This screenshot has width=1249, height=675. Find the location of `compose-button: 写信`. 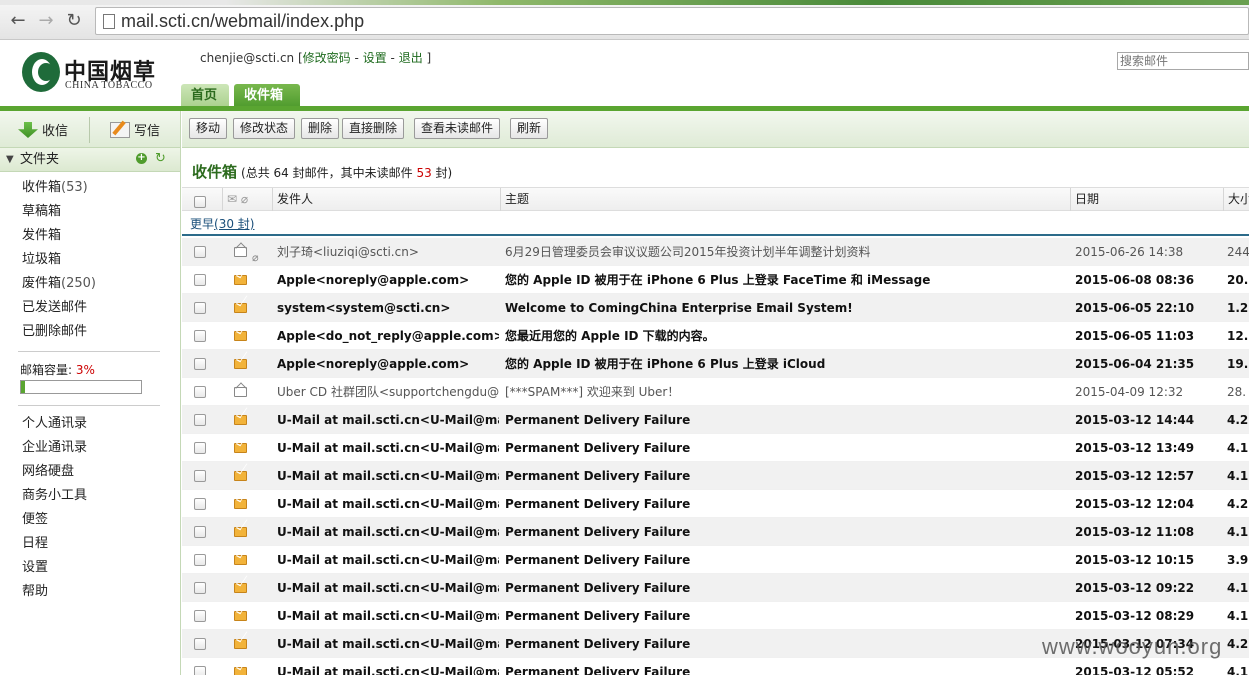

compose-button: 写信 is located at coordinates (135, 130).